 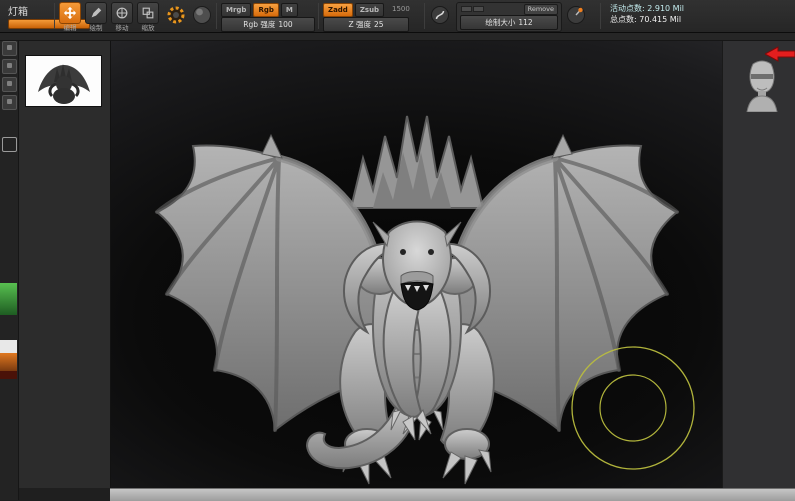 What do you see at coordinates (8, 375) in the screenshot?
I see `dark-red-swatch` at bounding box center [8, 375].